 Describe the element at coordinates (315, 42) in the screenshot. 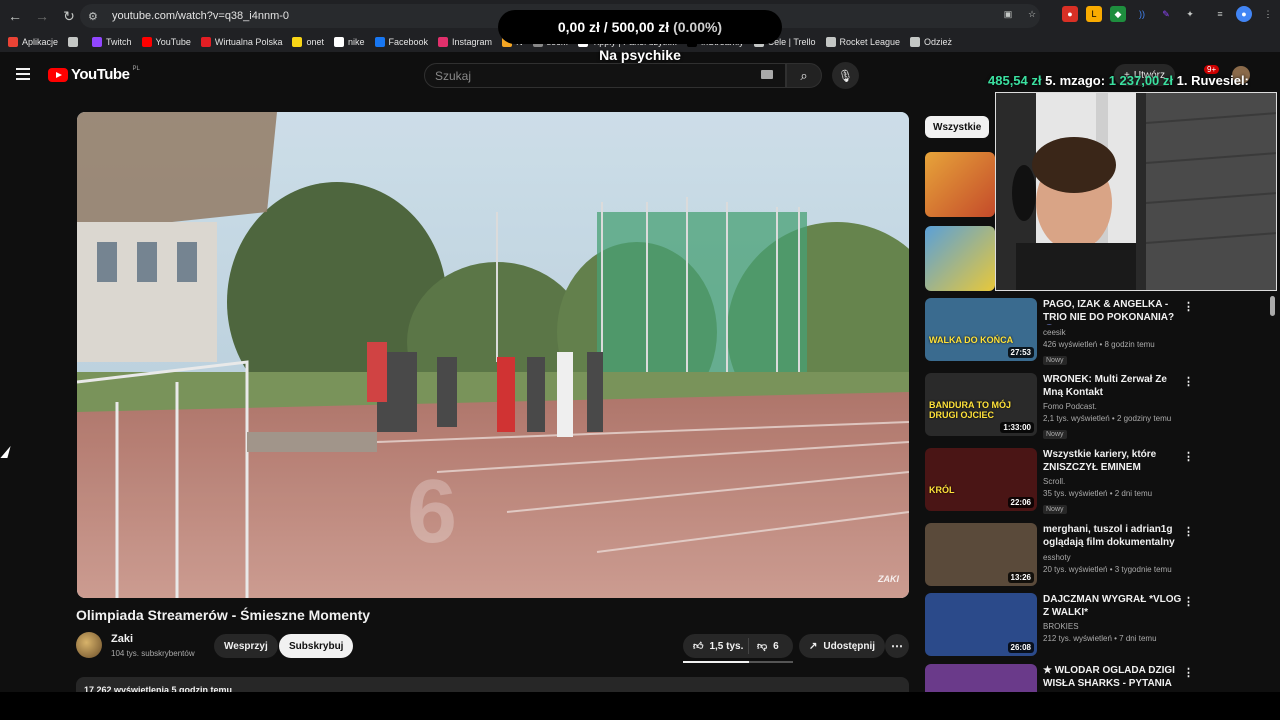

I see `bookmark-label: onet` at that location.